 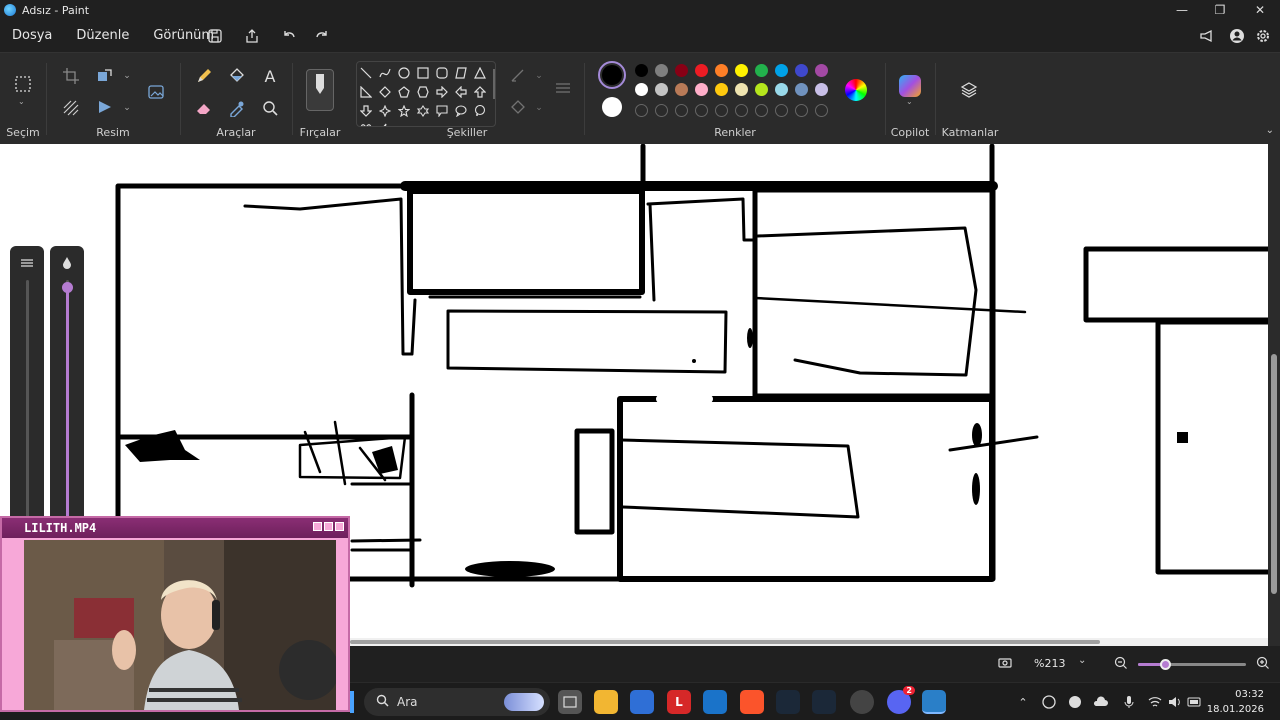 What do you see at coordinates (215, 36) in the screenshot?
I see `save-icon` at bounding box center [215, 36].